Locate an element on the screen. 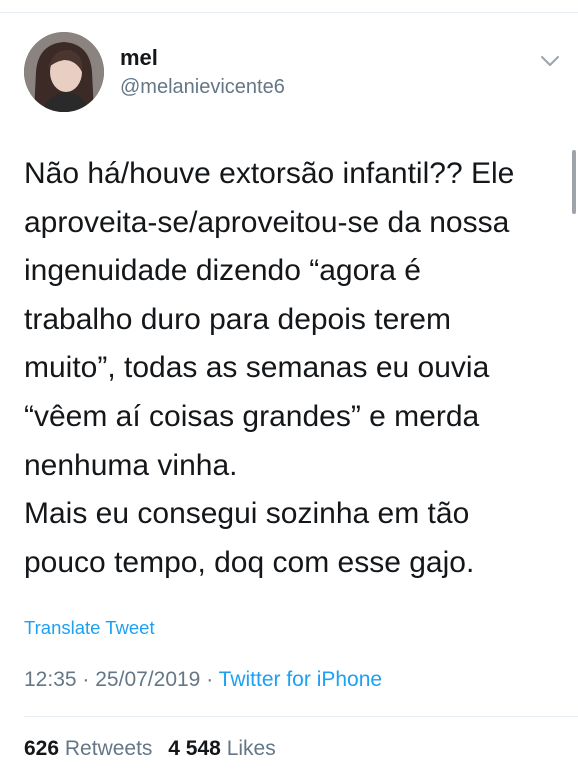 Image resolution: width=578 pixels, height=770 pixels. likes-stat: 4 548 Likes is located at coordinates (221, 748).